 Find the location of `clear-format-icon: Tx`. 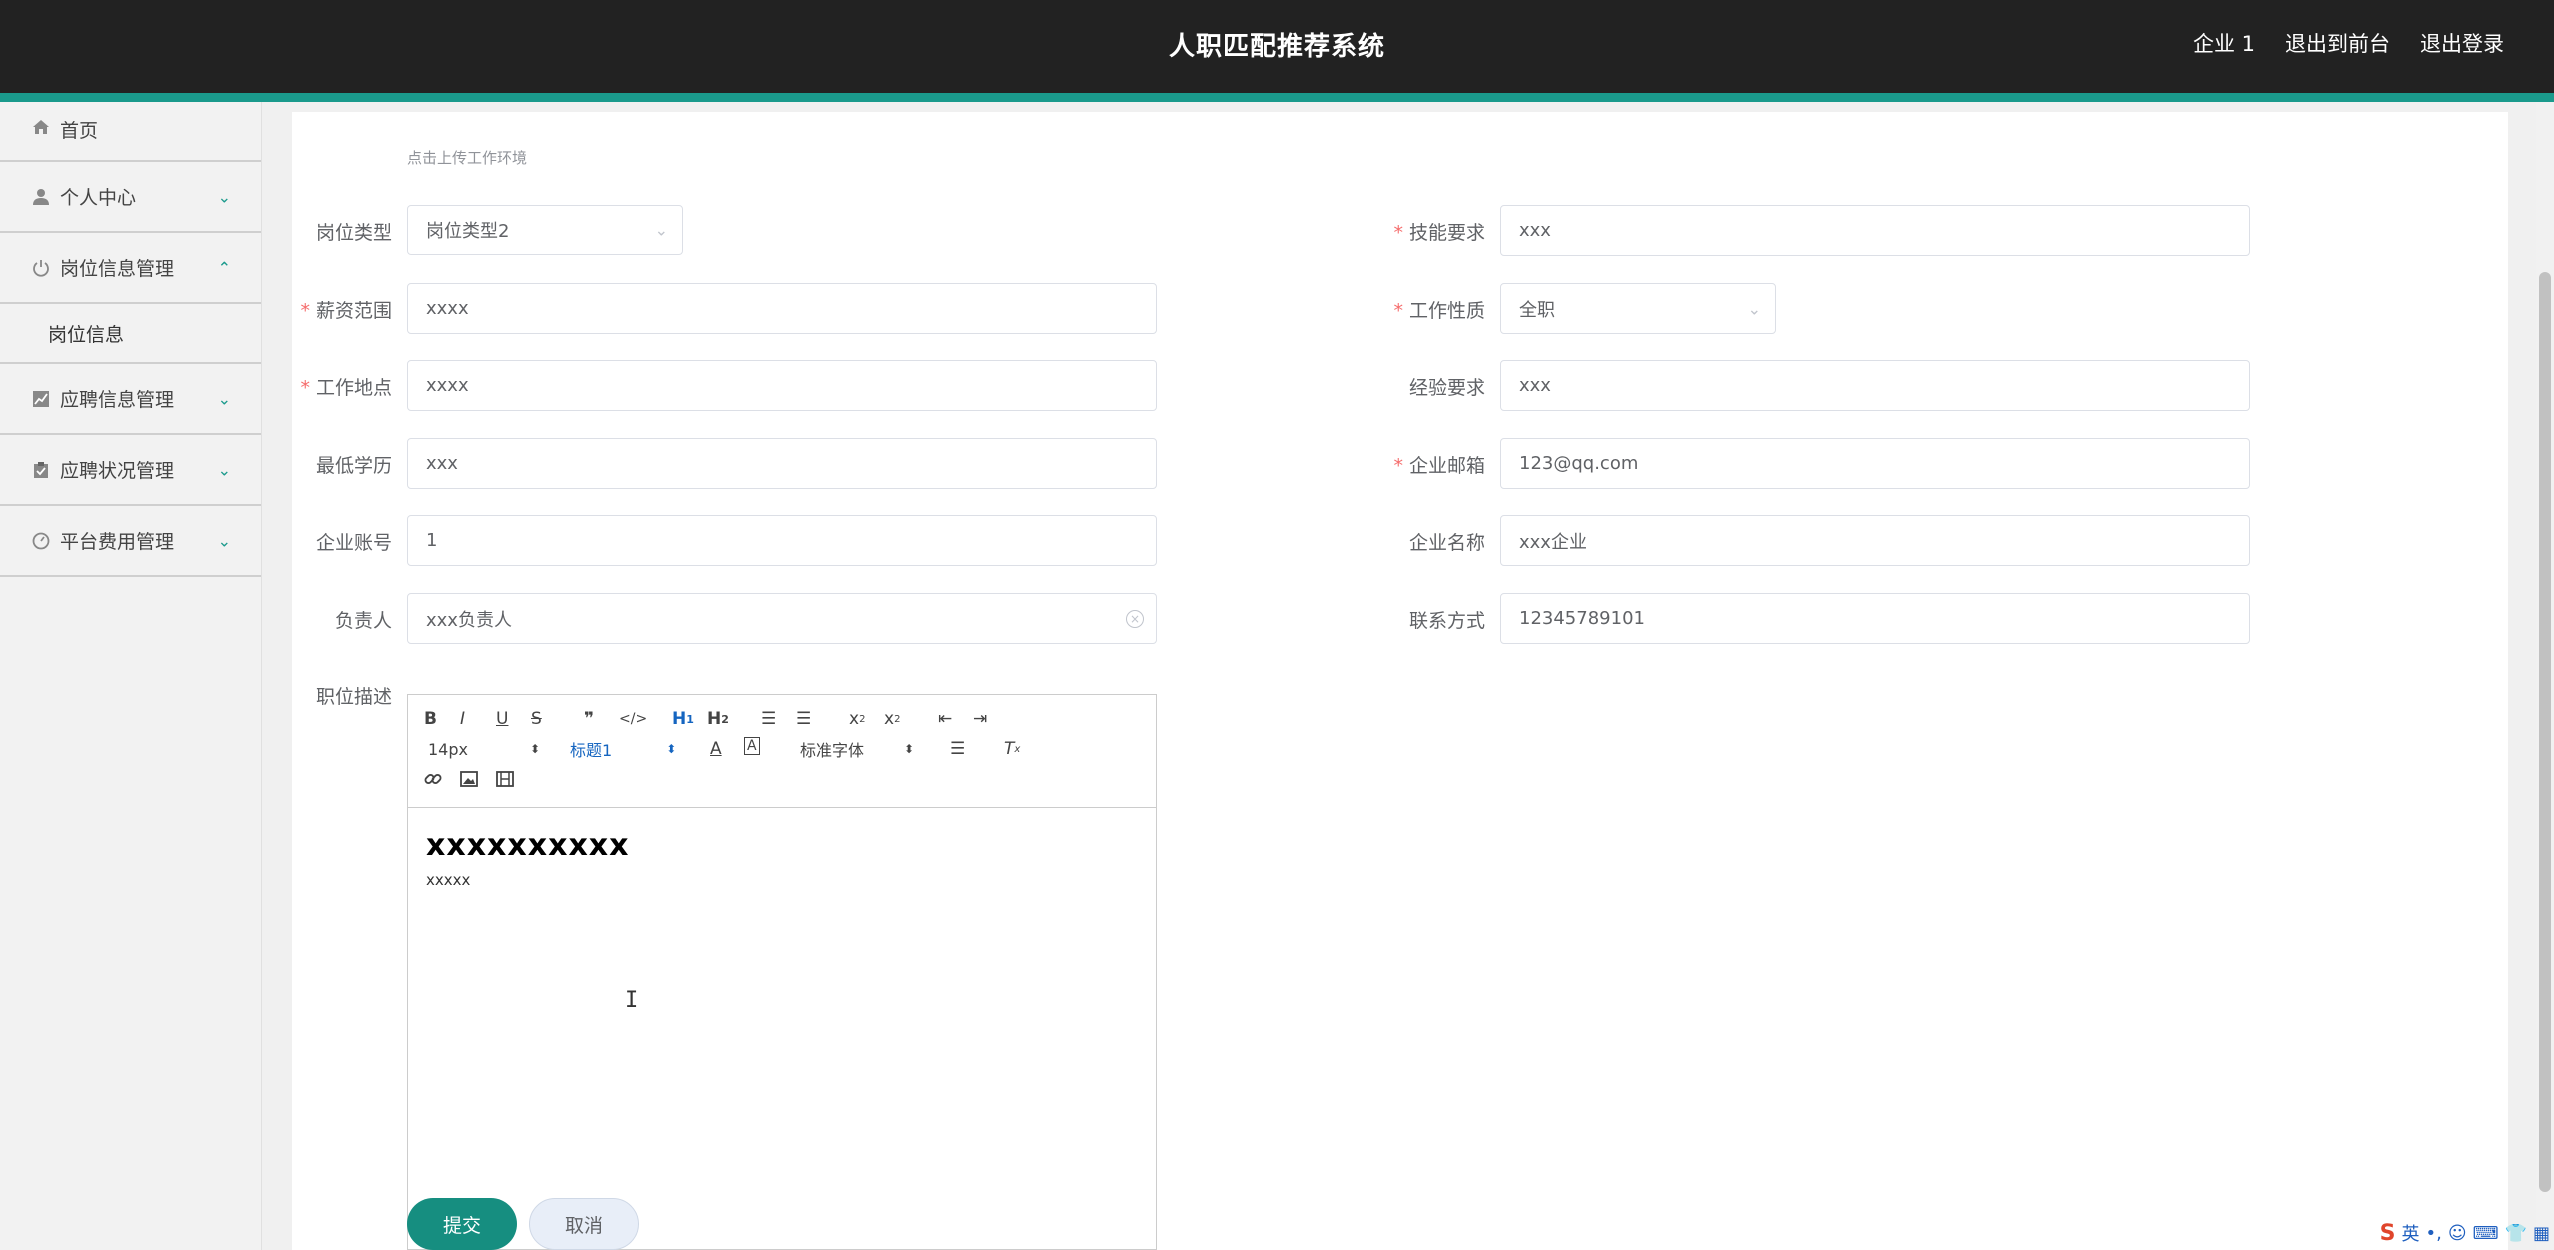

clear-format-icon: Tx is located at coordinates (1012, 749).